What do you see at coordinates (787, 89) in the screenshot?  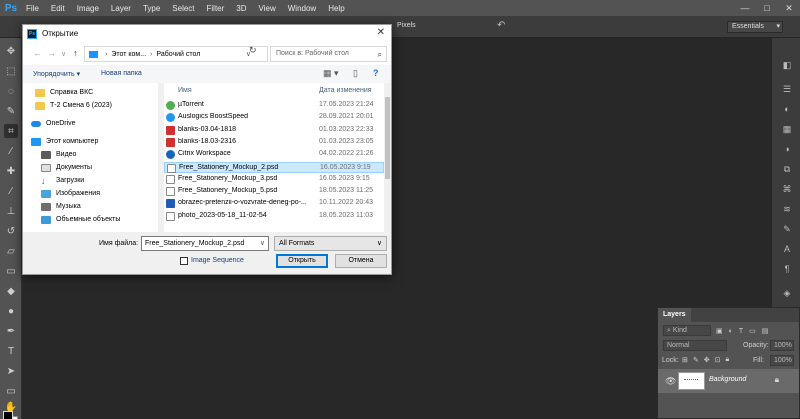 I see `properties-panel-icon: ☰` at bounding box center [787, 89].